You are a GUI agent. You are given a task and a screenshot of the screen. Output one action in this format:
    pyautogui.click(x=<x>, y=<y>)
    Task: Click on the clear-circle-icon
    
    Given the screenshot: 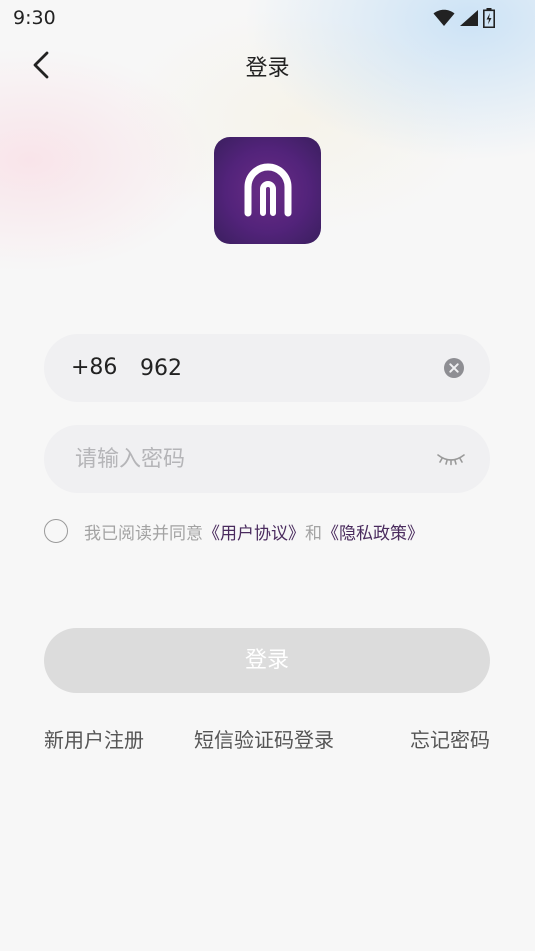 What is the action you would take?
    pyautogui.click(x=454, y=368)
    